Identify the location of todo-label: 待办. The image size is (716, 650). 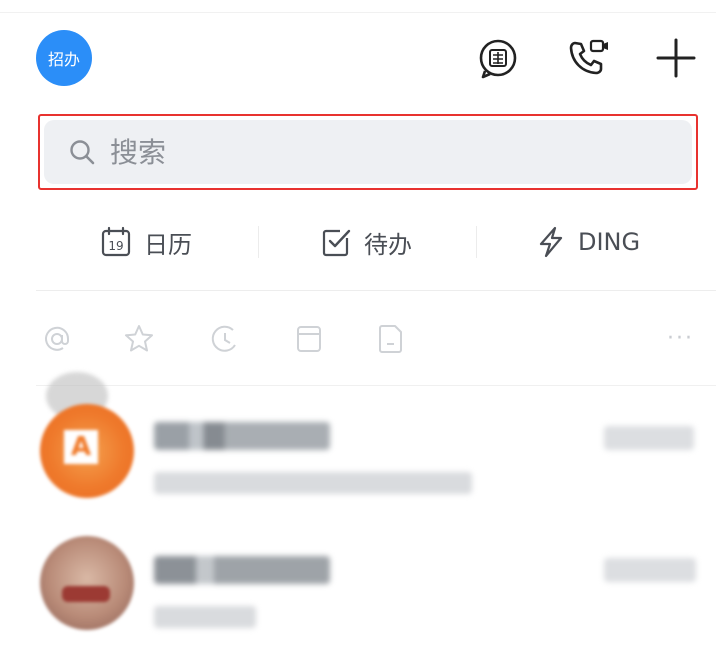
(388, 244).